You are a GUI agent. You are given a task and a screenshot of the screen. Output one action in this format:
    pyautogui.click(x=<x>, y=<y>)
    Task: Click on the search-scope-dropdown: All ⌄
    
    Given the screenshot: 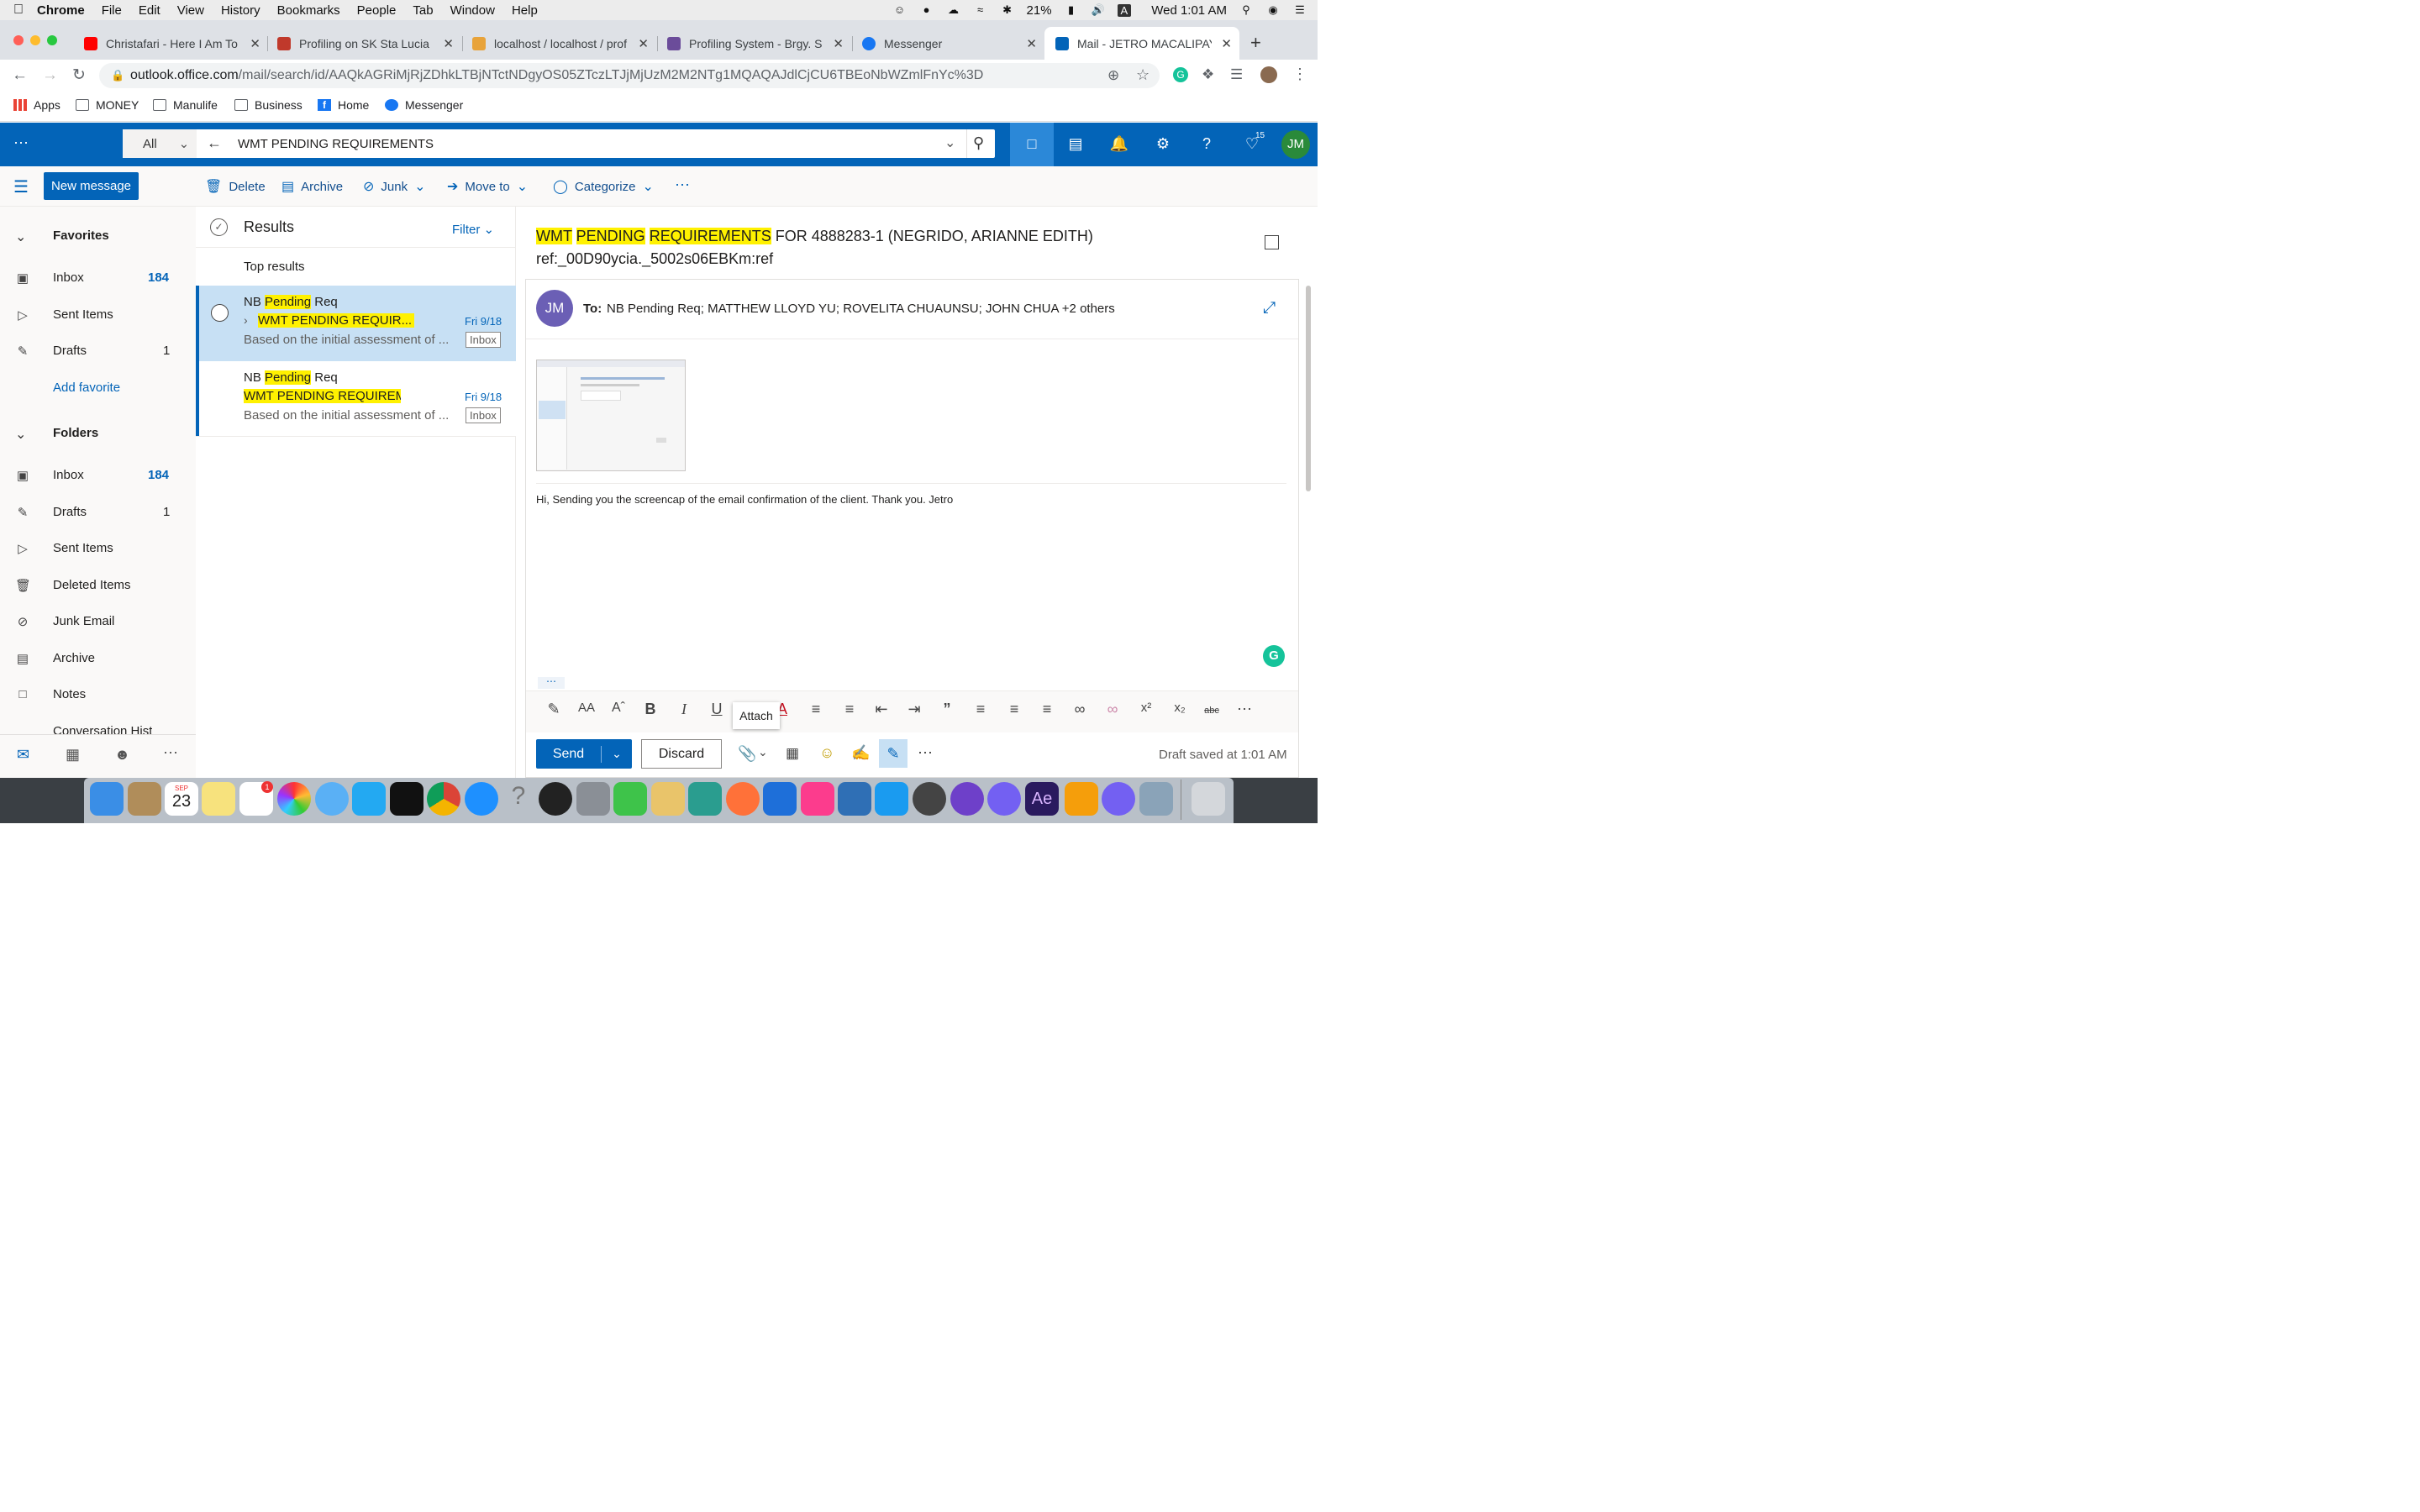 What is the action you would take?
    pyautogui.click(x=160, y=143)
    